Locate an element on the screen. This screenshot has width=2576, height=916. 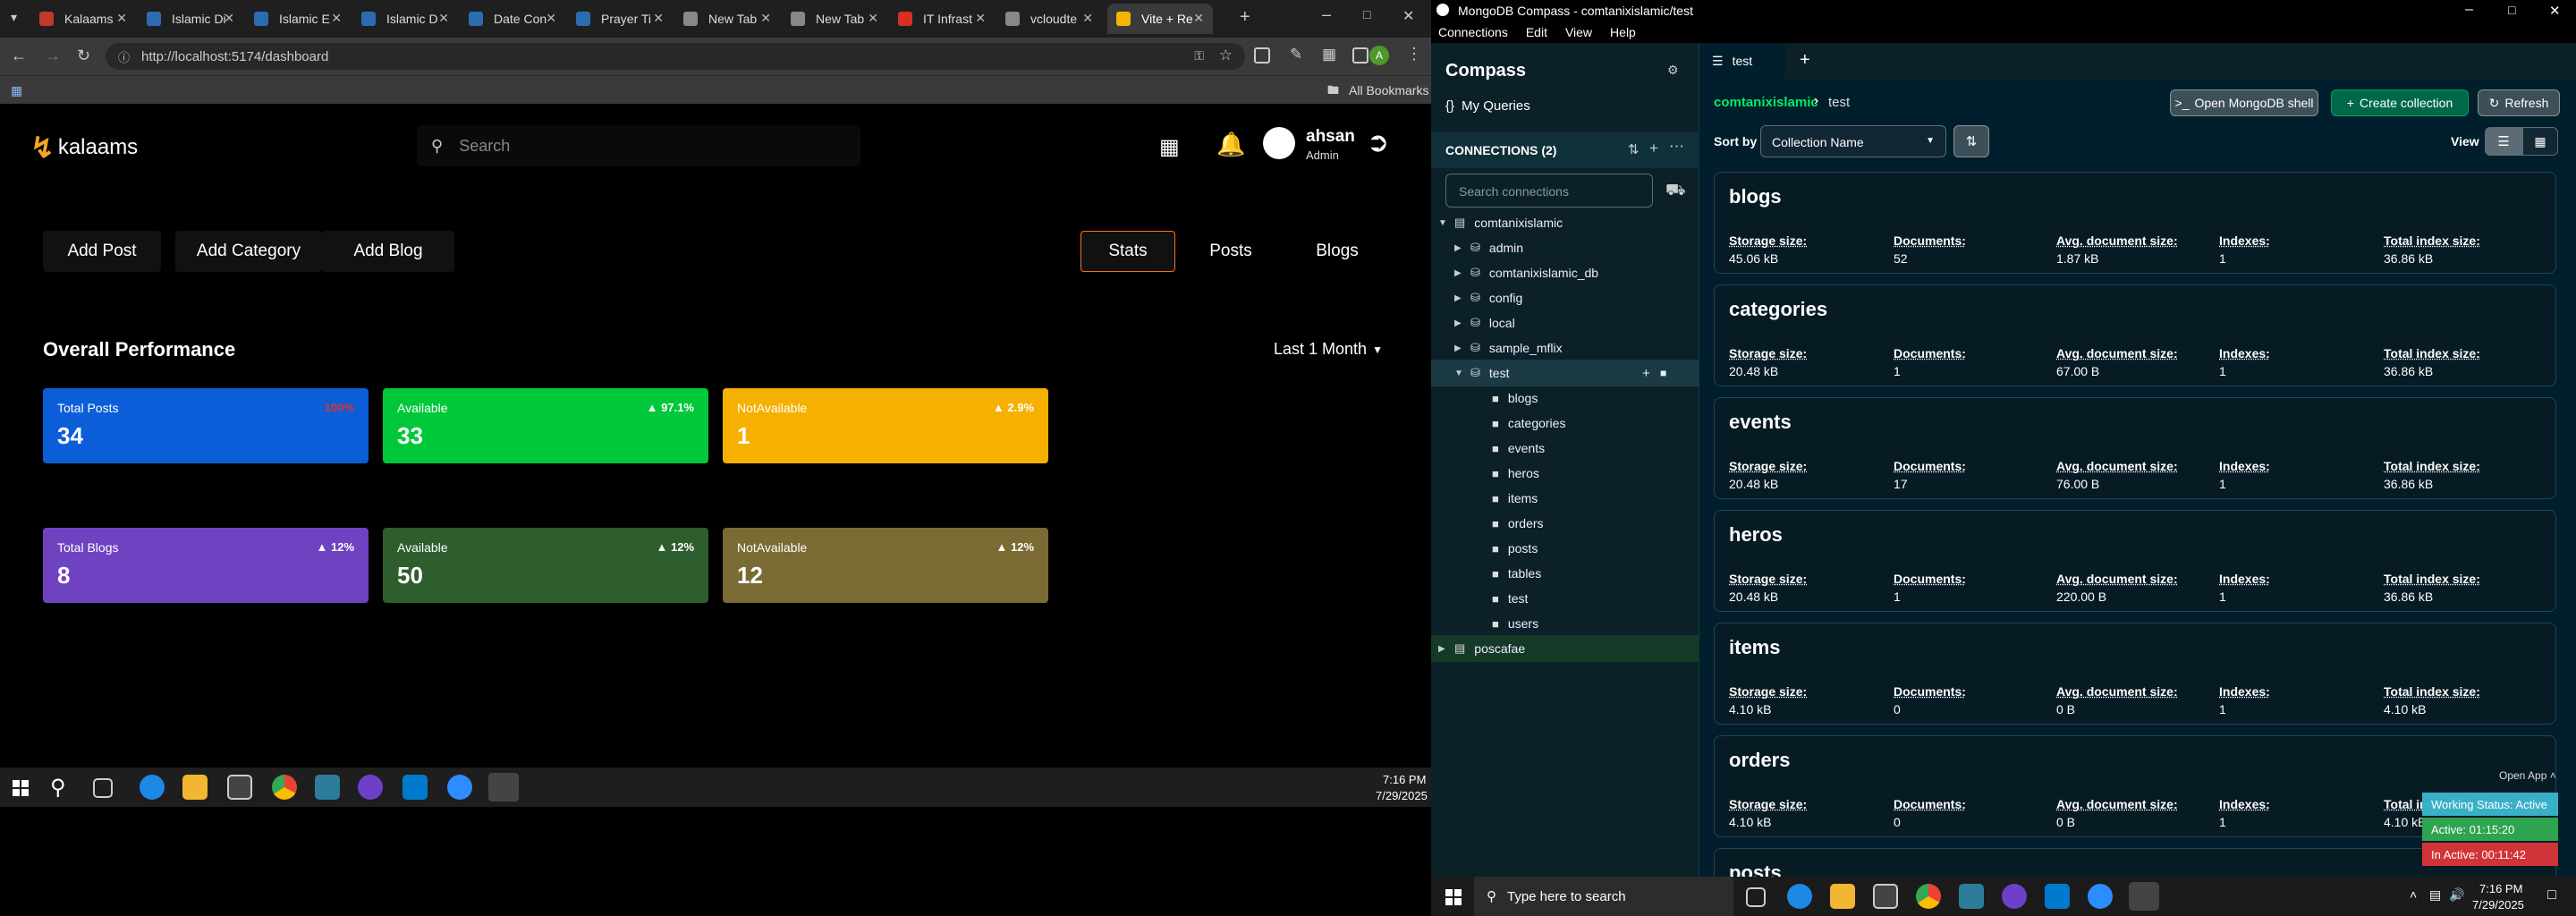
network-icon: ▤ is located at coordinates (2435, 895).